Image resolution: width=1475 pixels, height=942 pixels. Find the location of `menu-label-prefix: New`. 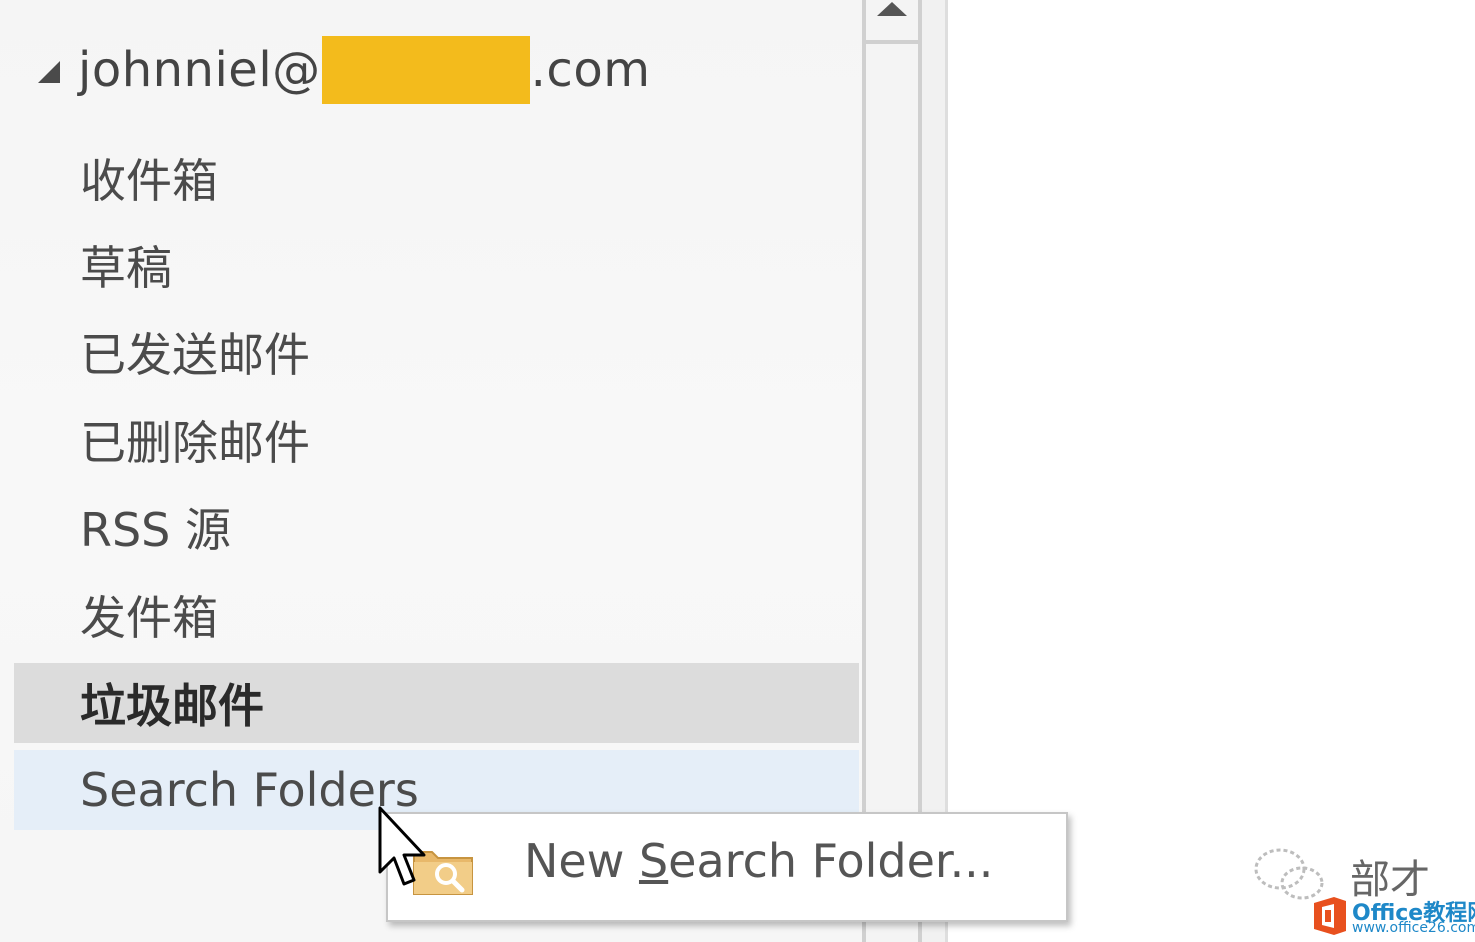

menu-label-prefix: New is located at coordinates (581, 861).